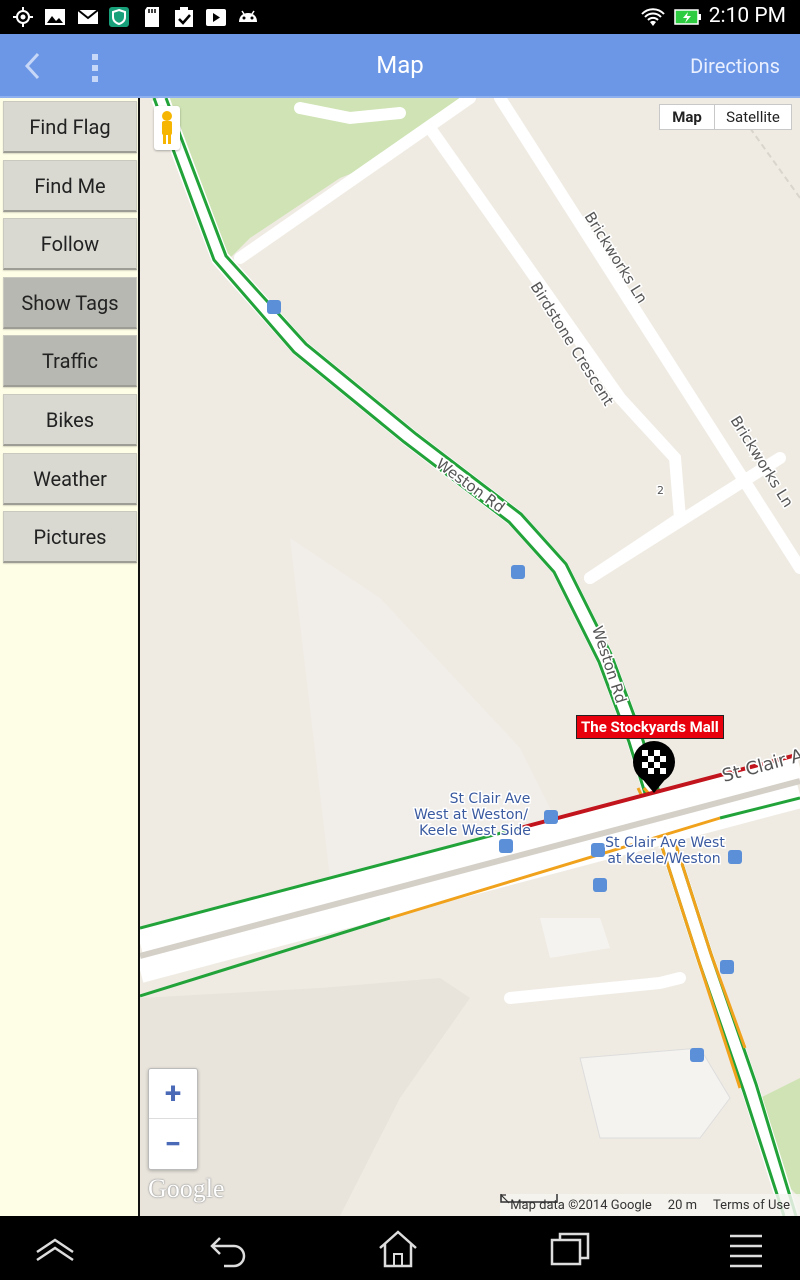 This screenshot has width=800, height=1280. I want to click on bus-stop-label: St Clair Ave West, so click(665, 843).